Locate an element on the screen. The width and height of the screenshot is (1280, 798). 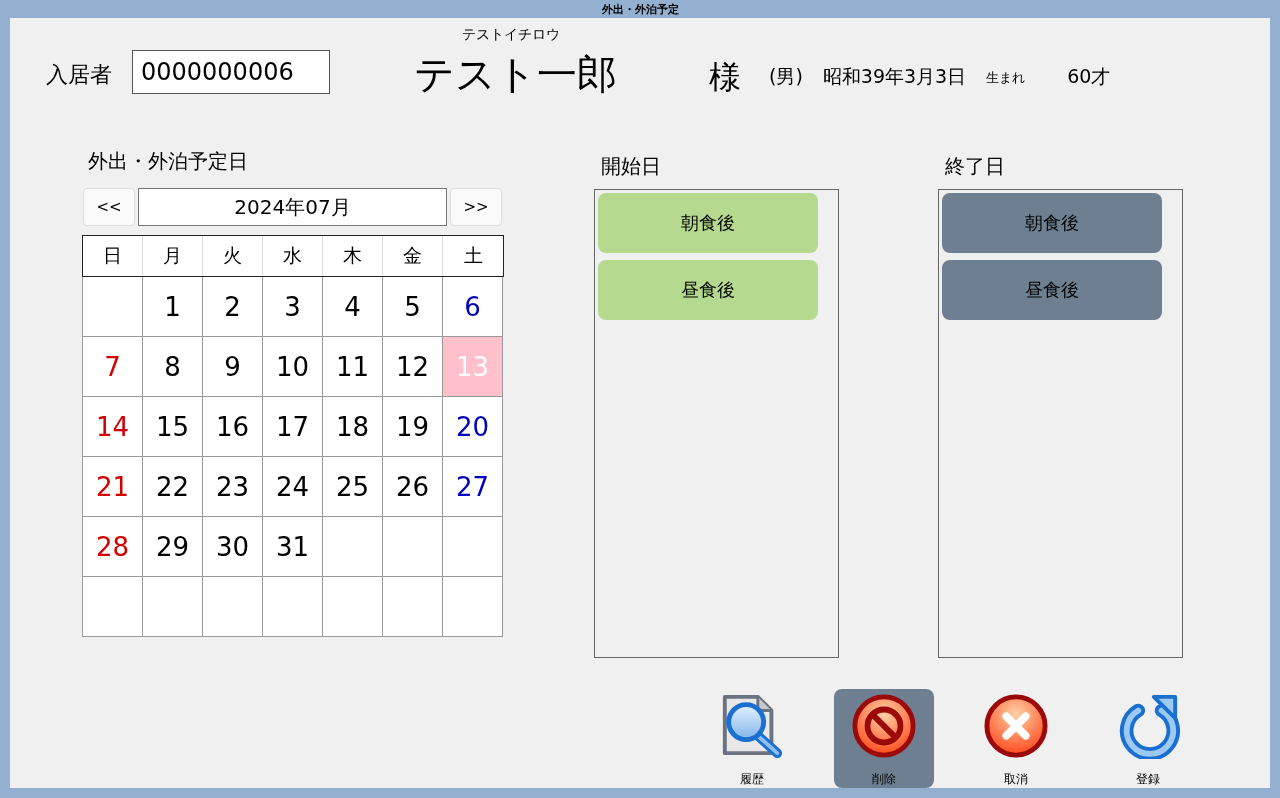
day-cell: 5 is located at coordinates (413, 307).